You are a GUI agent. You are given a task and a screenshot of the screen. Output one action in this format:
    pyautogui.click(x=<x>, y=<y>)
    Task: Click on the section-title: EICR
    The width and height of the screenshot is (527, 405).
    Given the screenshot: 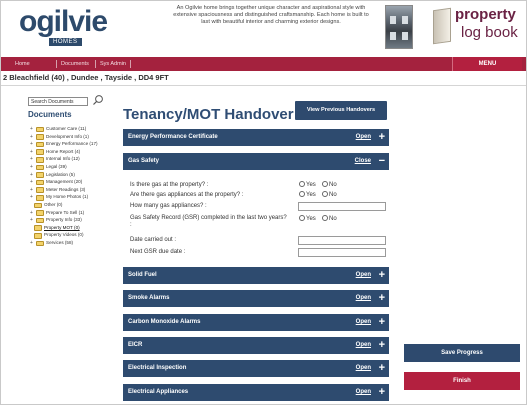 What is the action you would take?
    pyautogui.click(x=135, y=345)
    